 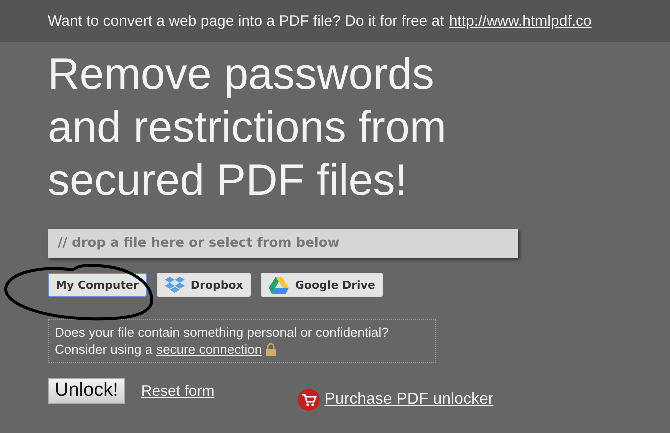 I want to click on drop-field: // drop a file here or select from below, so click(x=283, y=243).